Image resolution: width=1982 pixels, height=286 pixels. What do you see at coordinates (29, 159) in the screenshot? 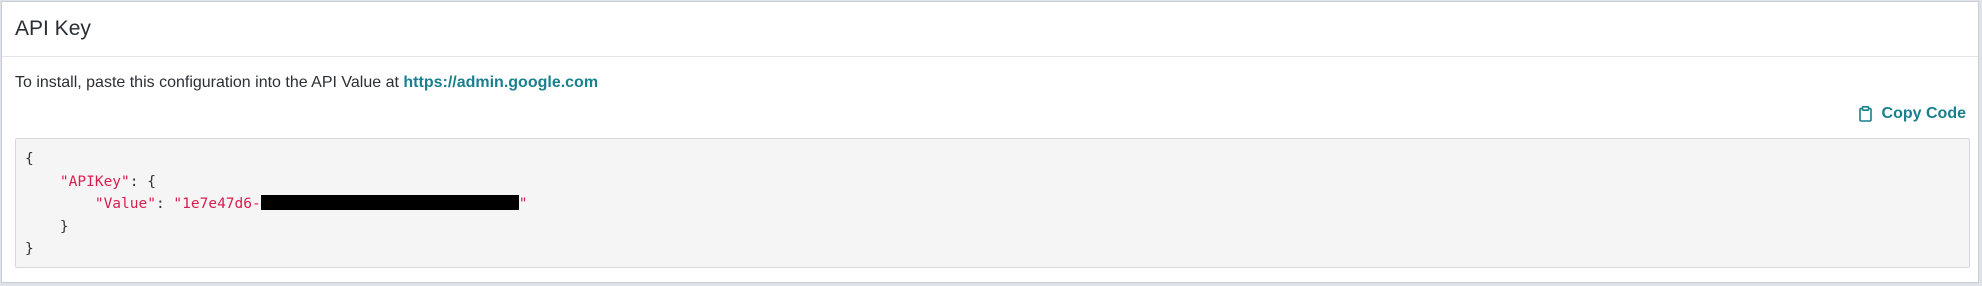
I see `code-open-brace: {` at bounding box center [29, 159].